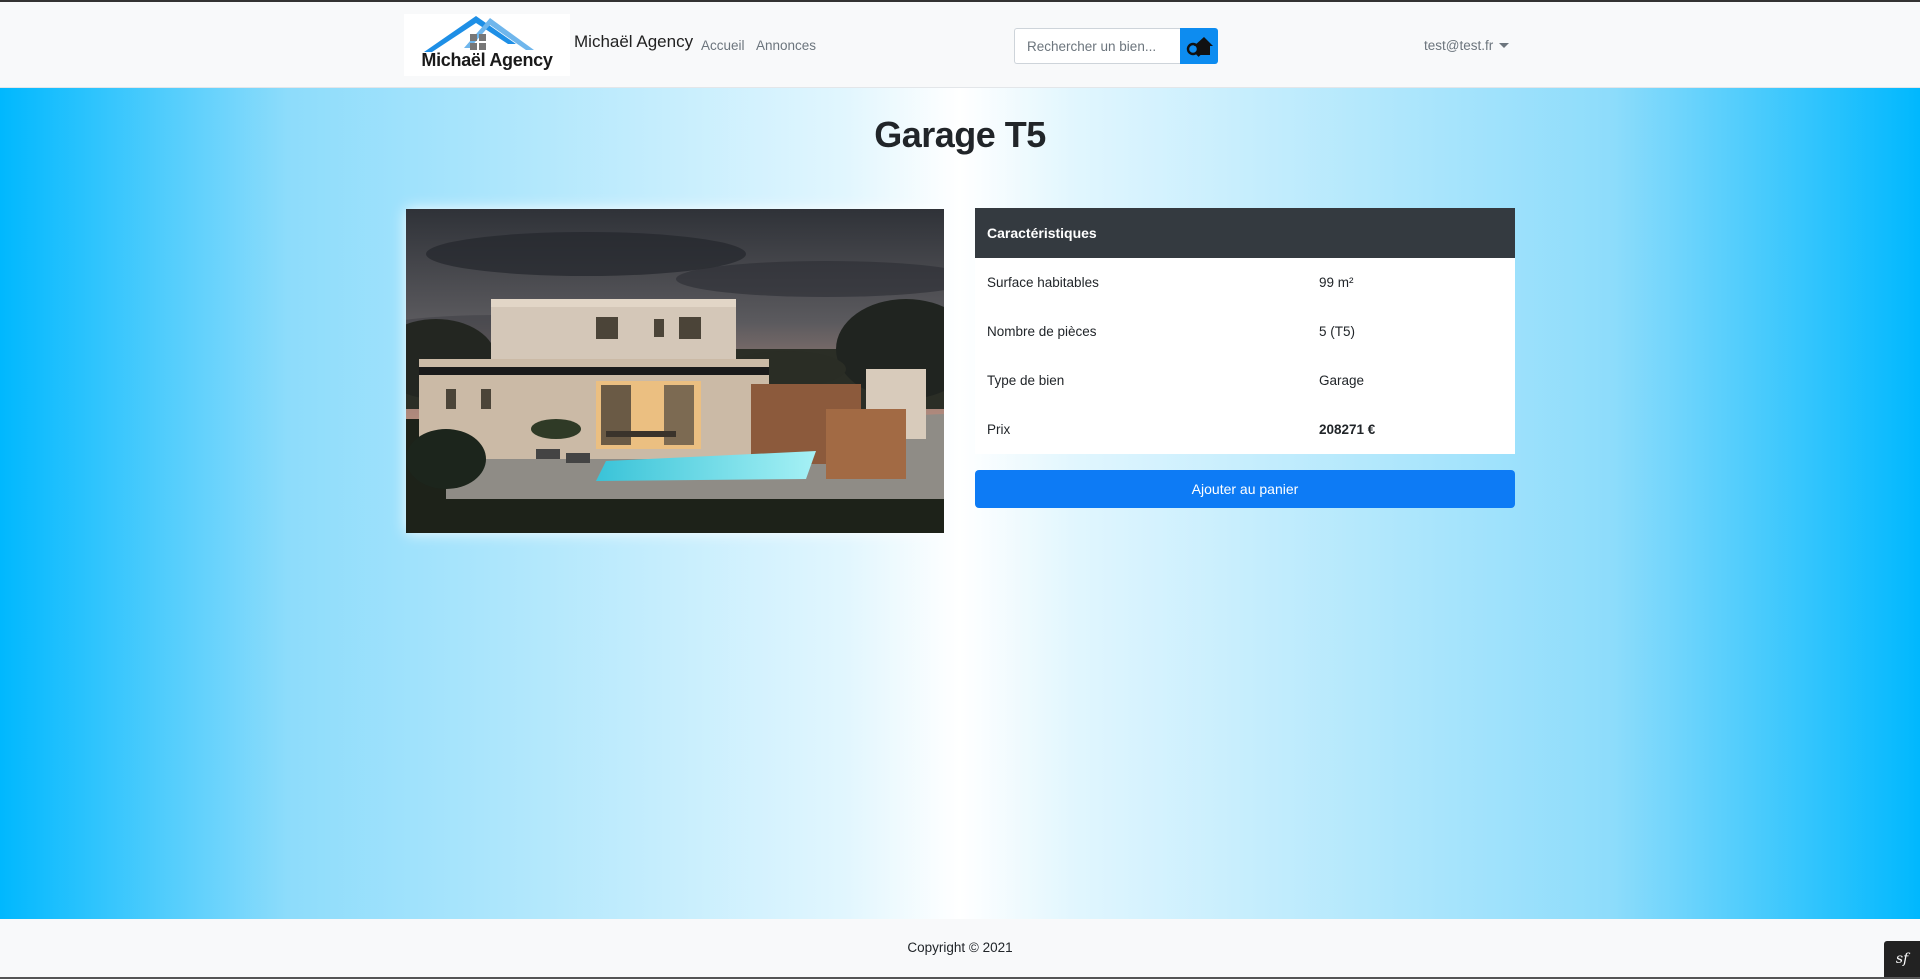 Image resolution: width=1920 pixels, height=979 pixels. Describe the element at coordinates (633, 42) in the screenshot. I see `brand-name: Michaël Agency` at that location.